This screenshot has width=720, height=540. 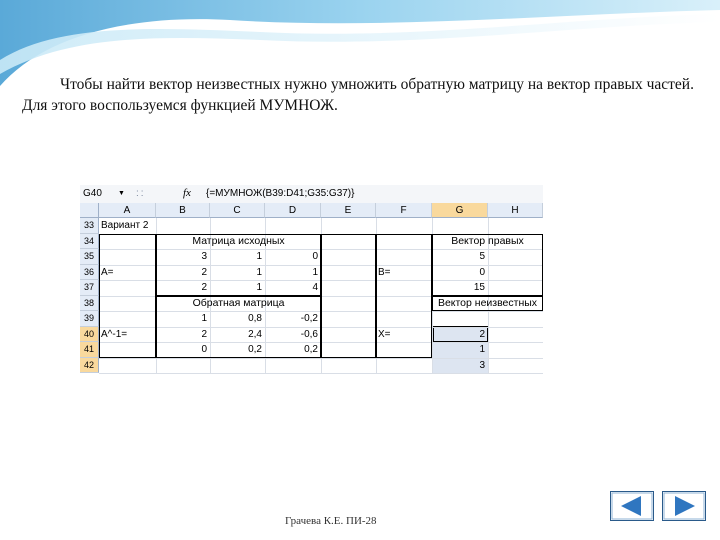 I want to click on inverse-matrix-header: Обратная матрица, so click(x=238, y=303).